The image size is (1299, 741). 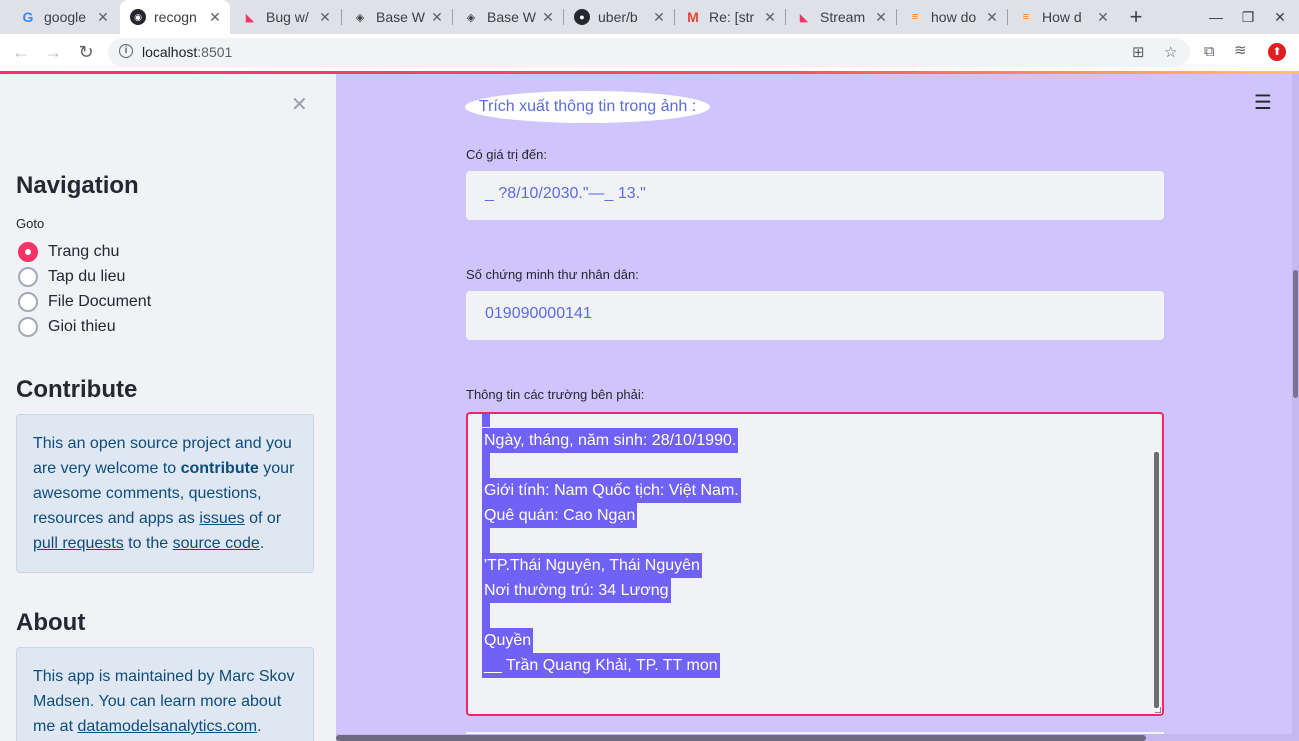 I want to click on radio-label: Gioi thieu, so click(x=82, y=326).